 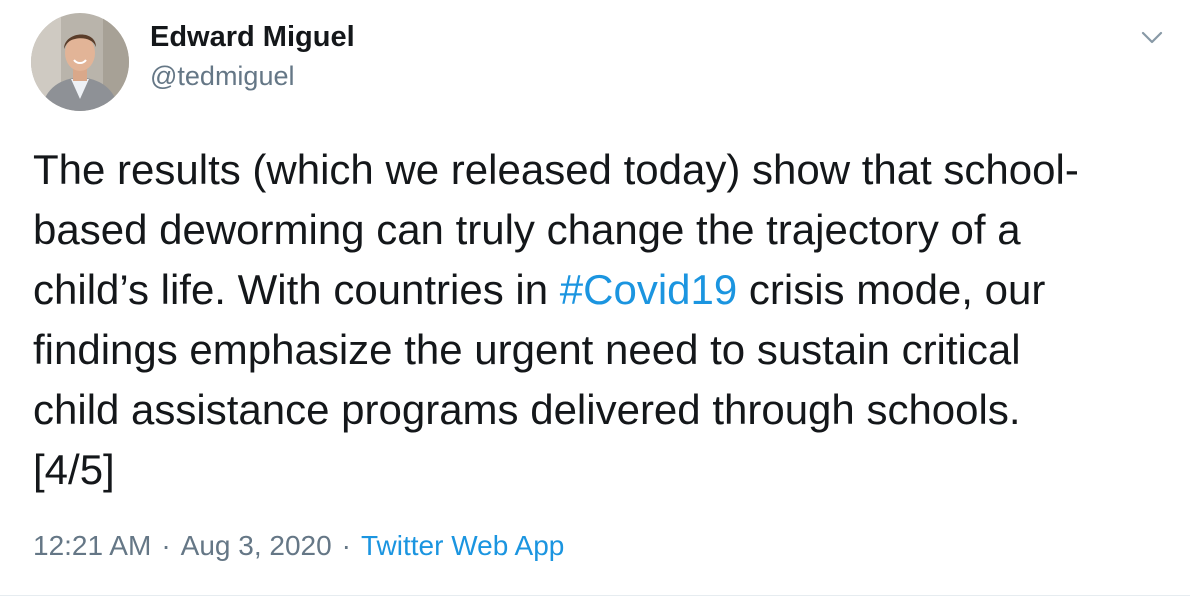 I want to click on tweet-meta: 12:21 AM · Aug 3, 2020 · Twitter Web App, so click(x=298, y=546).